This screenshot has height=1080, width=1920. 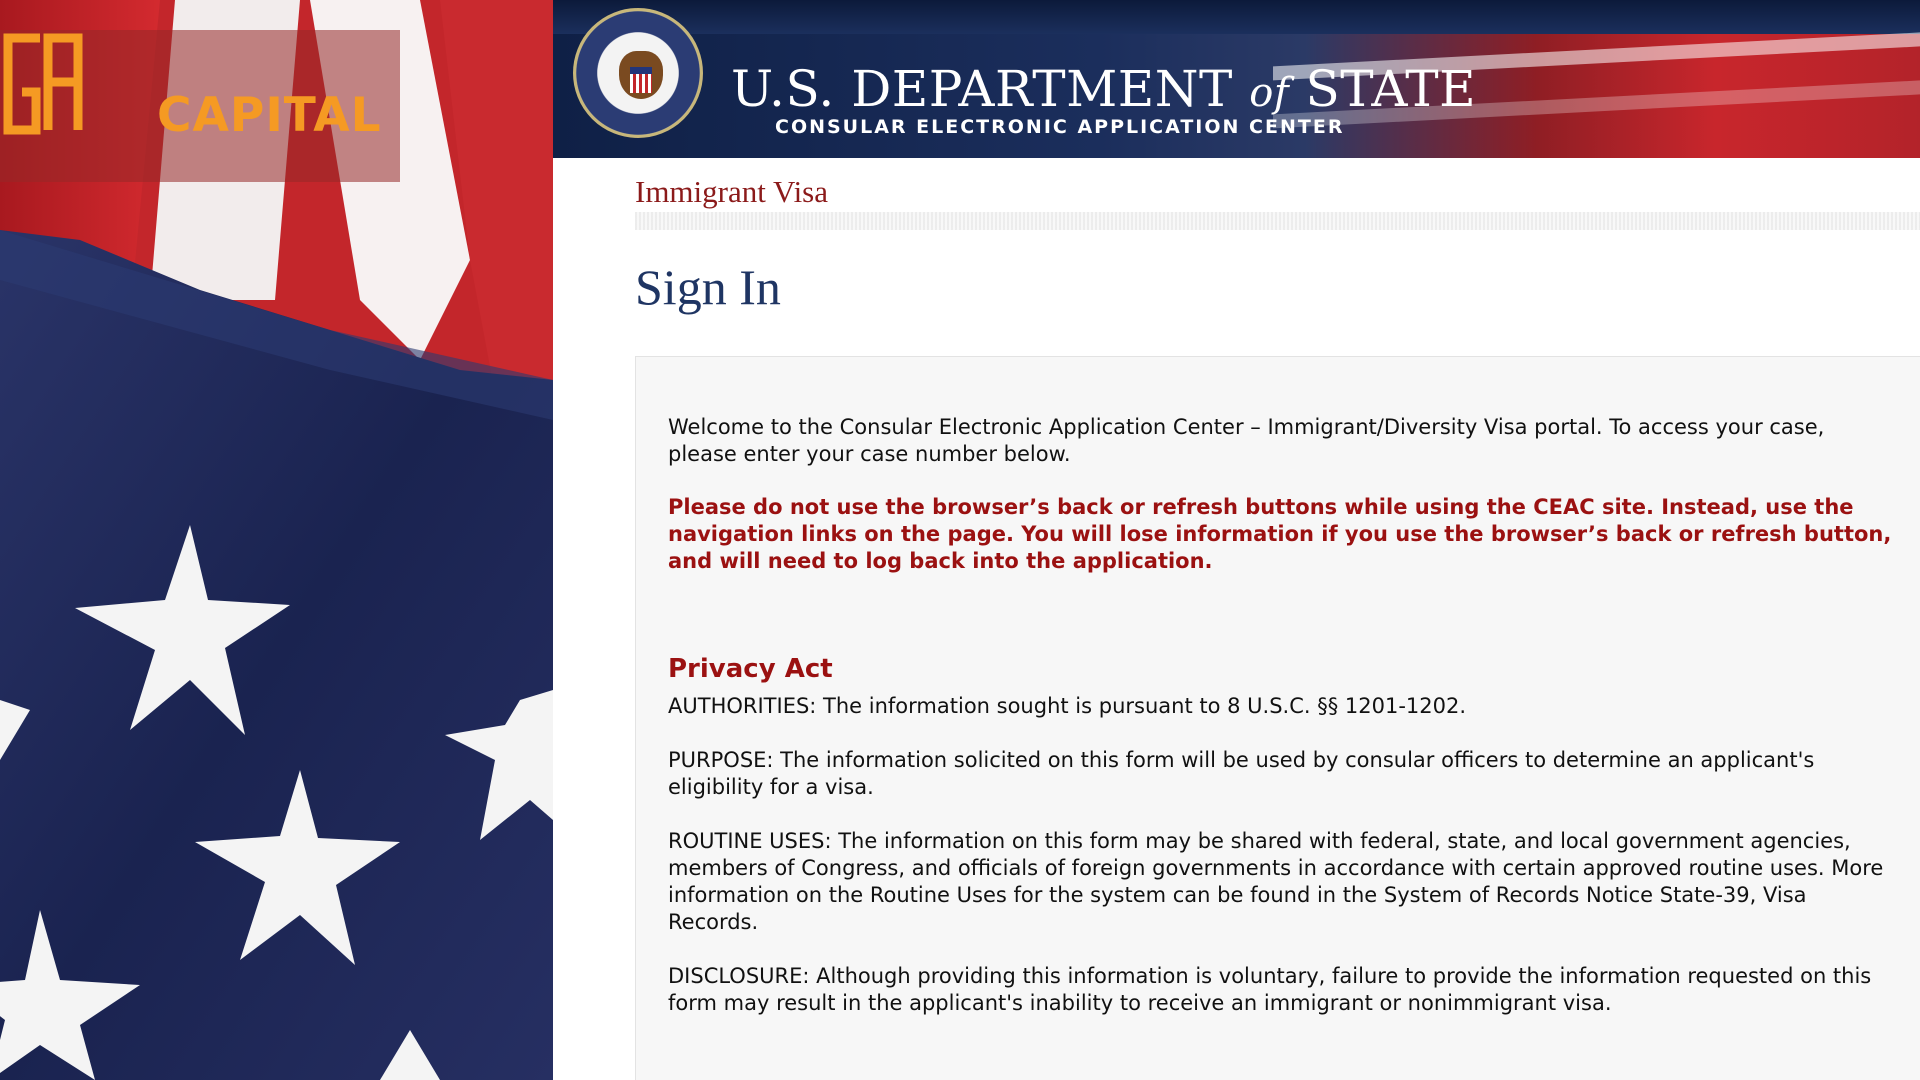 I want to click on shield-icon, so click(x=641, y=80).